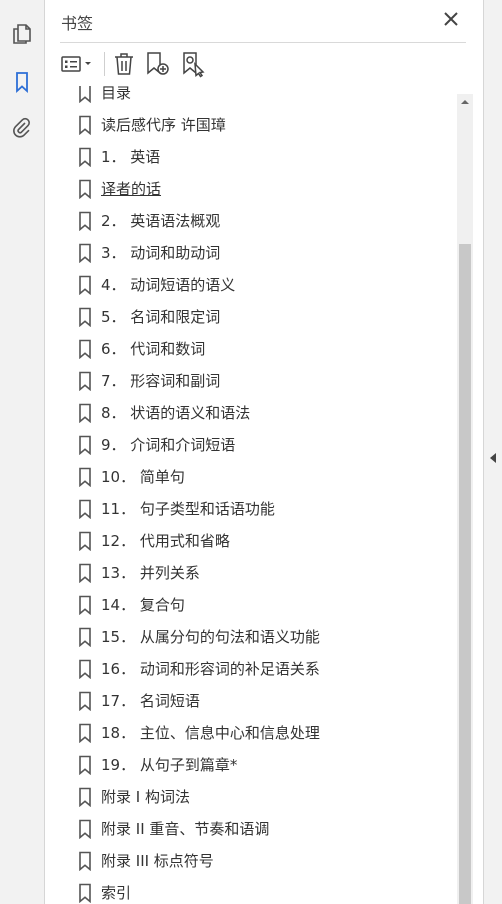  Describe the element at coordinates (265, 540) in the screenshot. I see `bookmark-item: 12． 代用式和省略` at that location.